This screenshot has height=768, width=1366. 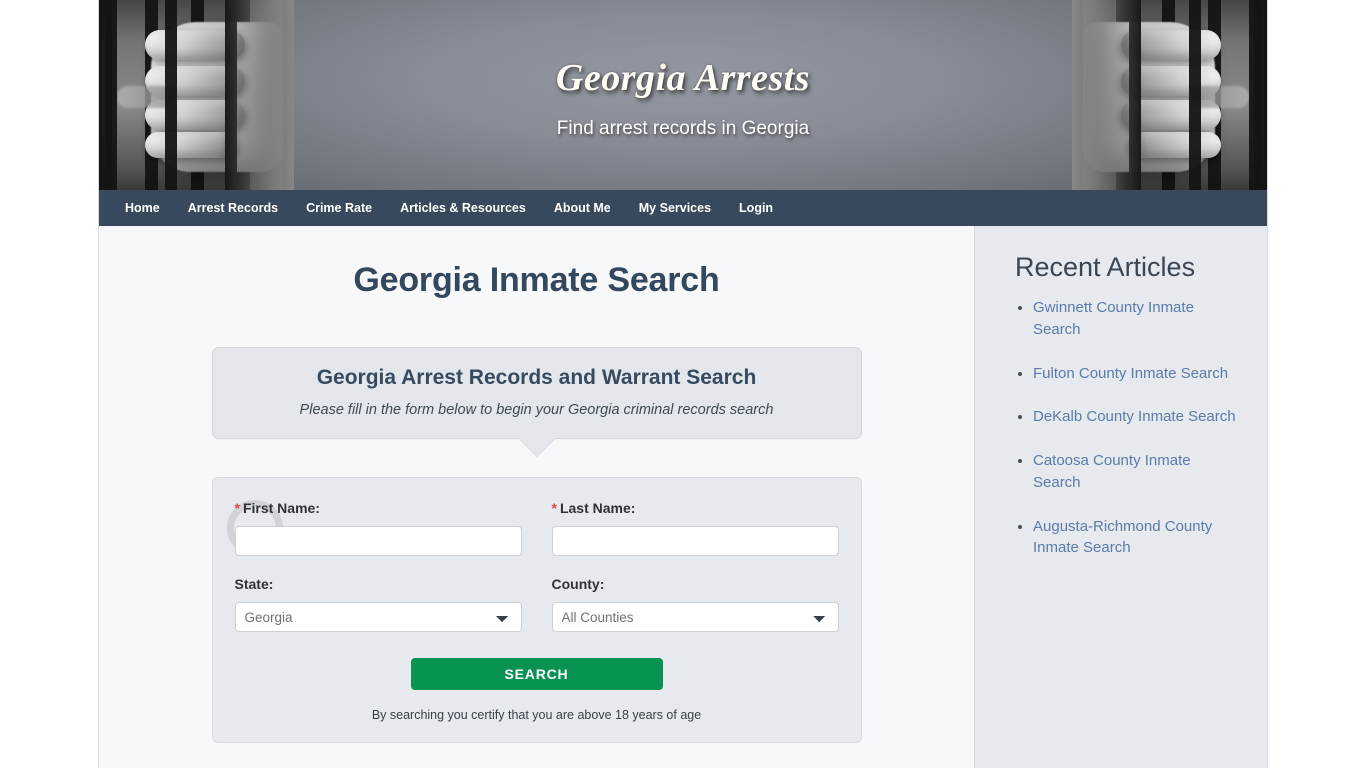 I want to click on article-link-dekalb: DeKalb County Inmate Search, so click(x=1134, y=416).